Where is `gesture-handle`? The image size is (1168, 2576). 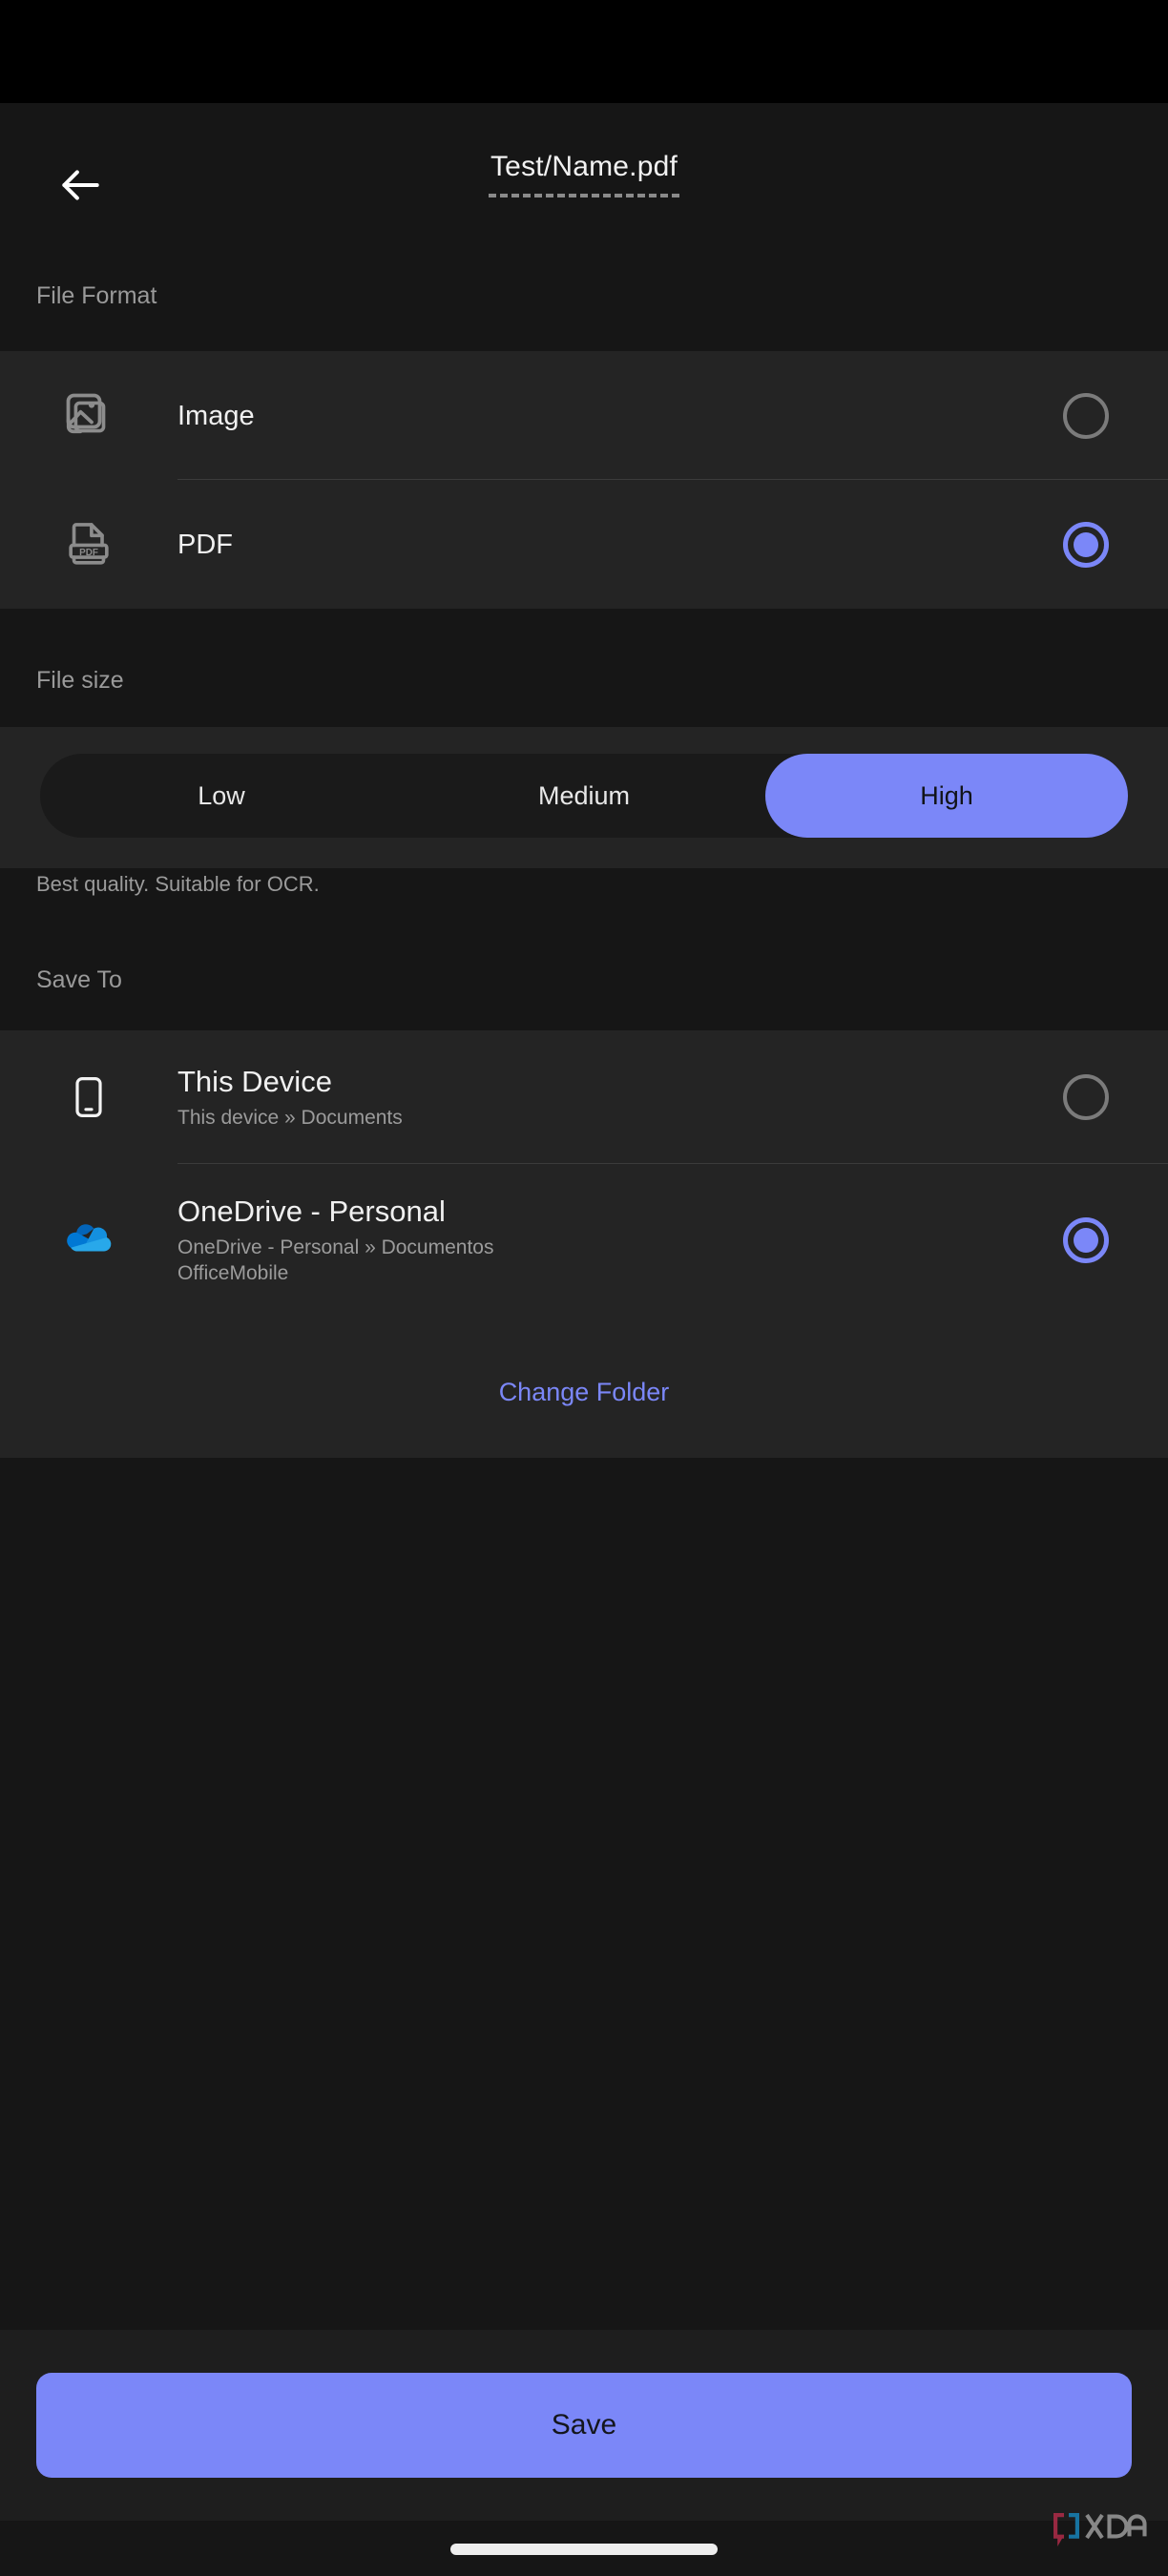 gesture-handle is located at coordinates (584, 2549).